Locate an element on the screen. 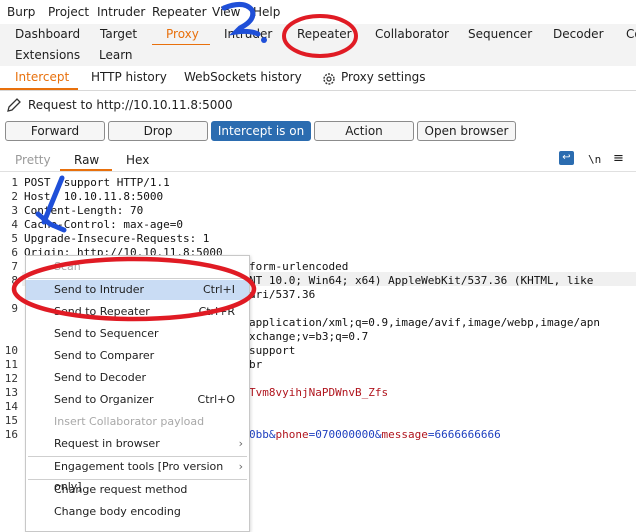 The width and height of the screenshot is (636, 532). tab-comparer: Co is located at coordinates (631, 34).